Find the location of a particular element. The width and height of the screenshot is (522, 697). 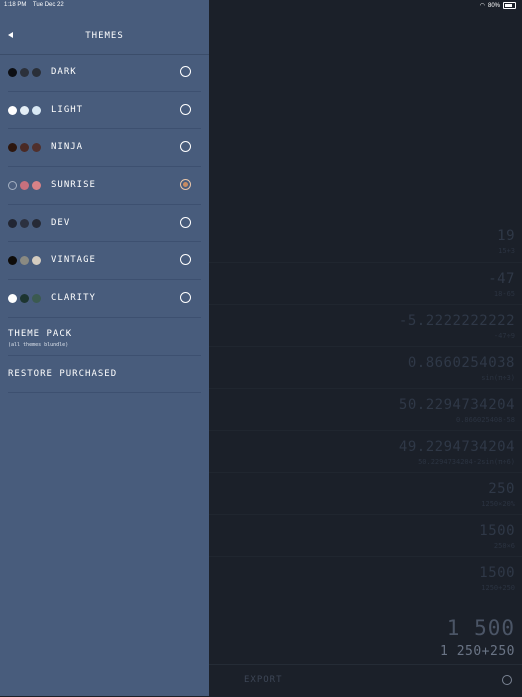

history-row: 50.2294734204 0.866025408-58 is located at coordinates (365, 409).